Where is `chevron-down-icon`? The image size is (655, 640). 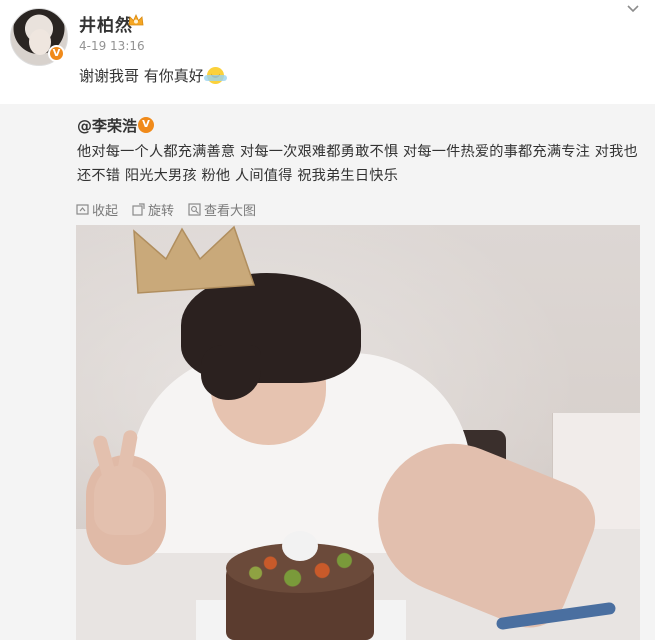 chevron-down-icon is located at coordinates (633, 11).